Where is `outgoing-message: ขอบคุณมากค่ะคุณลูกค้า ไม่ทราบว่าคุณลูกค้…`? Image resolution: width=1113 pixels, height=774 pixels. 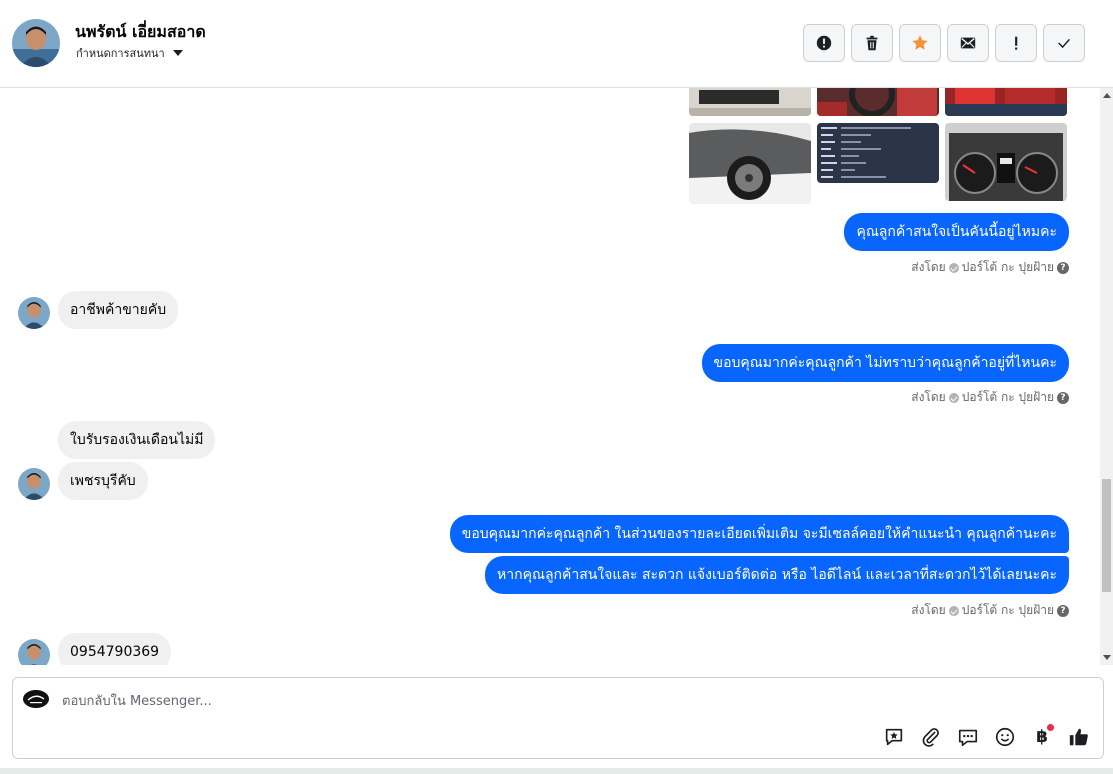
outgoing-message: ขอบคุณมากค่ะคุณลูกค้า ไม่ทราบว่าคุณลูกค้… is located at coordinates (885, 363).